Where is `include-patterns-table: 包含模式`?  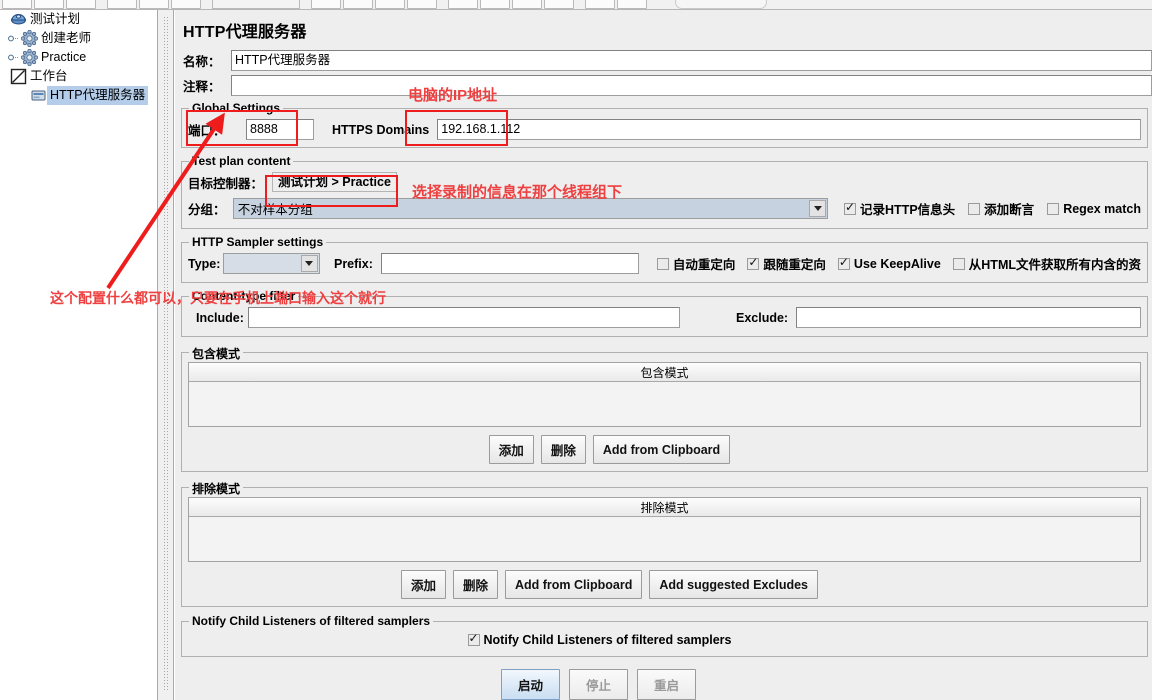 include-patterns-table: 包含模式 is located at coordinates (664, 394).